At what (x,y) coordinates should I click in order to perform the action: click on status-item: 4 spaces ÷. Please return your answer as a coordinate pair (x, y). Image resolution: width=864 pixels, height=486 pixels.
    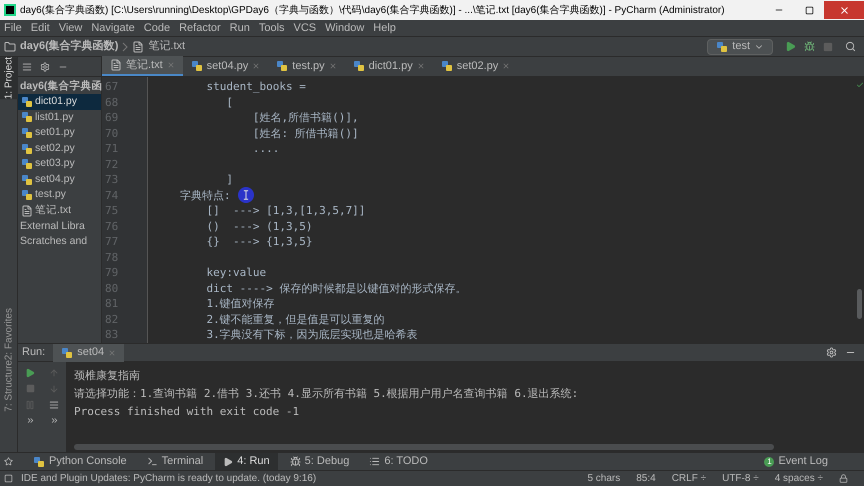
    Looking at the image, I should click on (798, 478).